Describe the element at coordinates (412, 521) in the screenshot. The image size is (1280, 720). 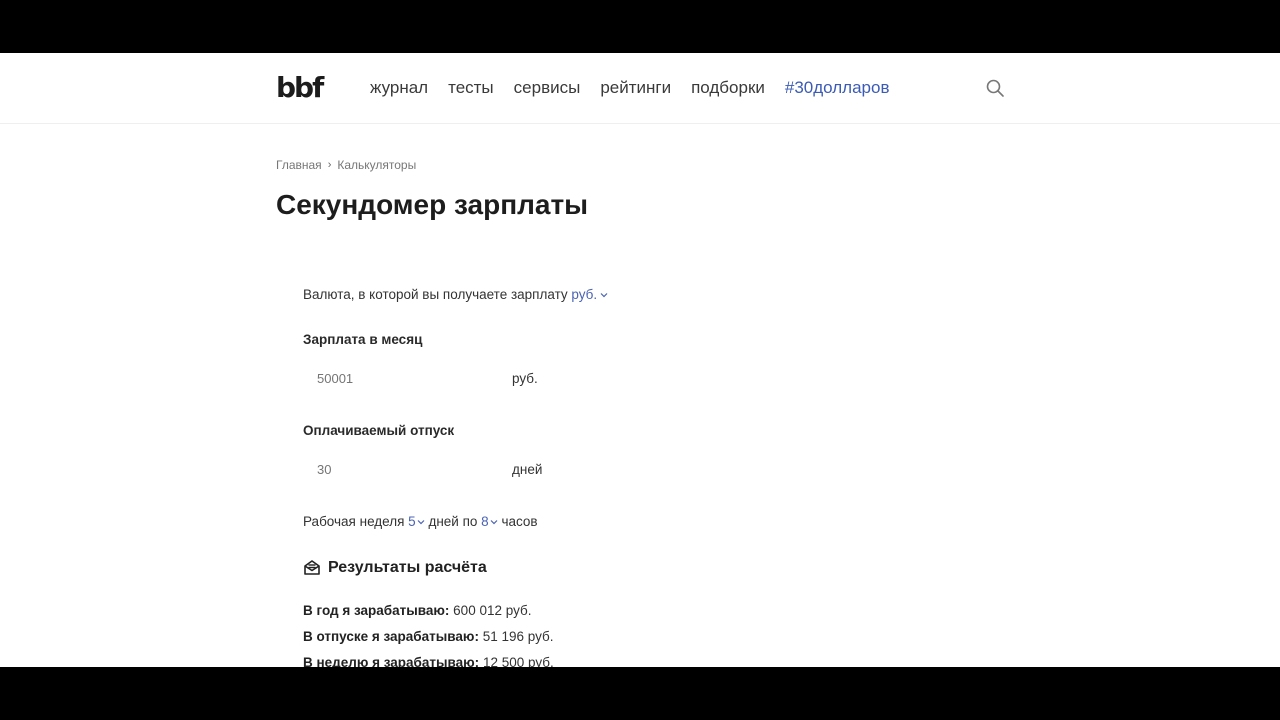
I see `workweek-days-value: 5` at that location.